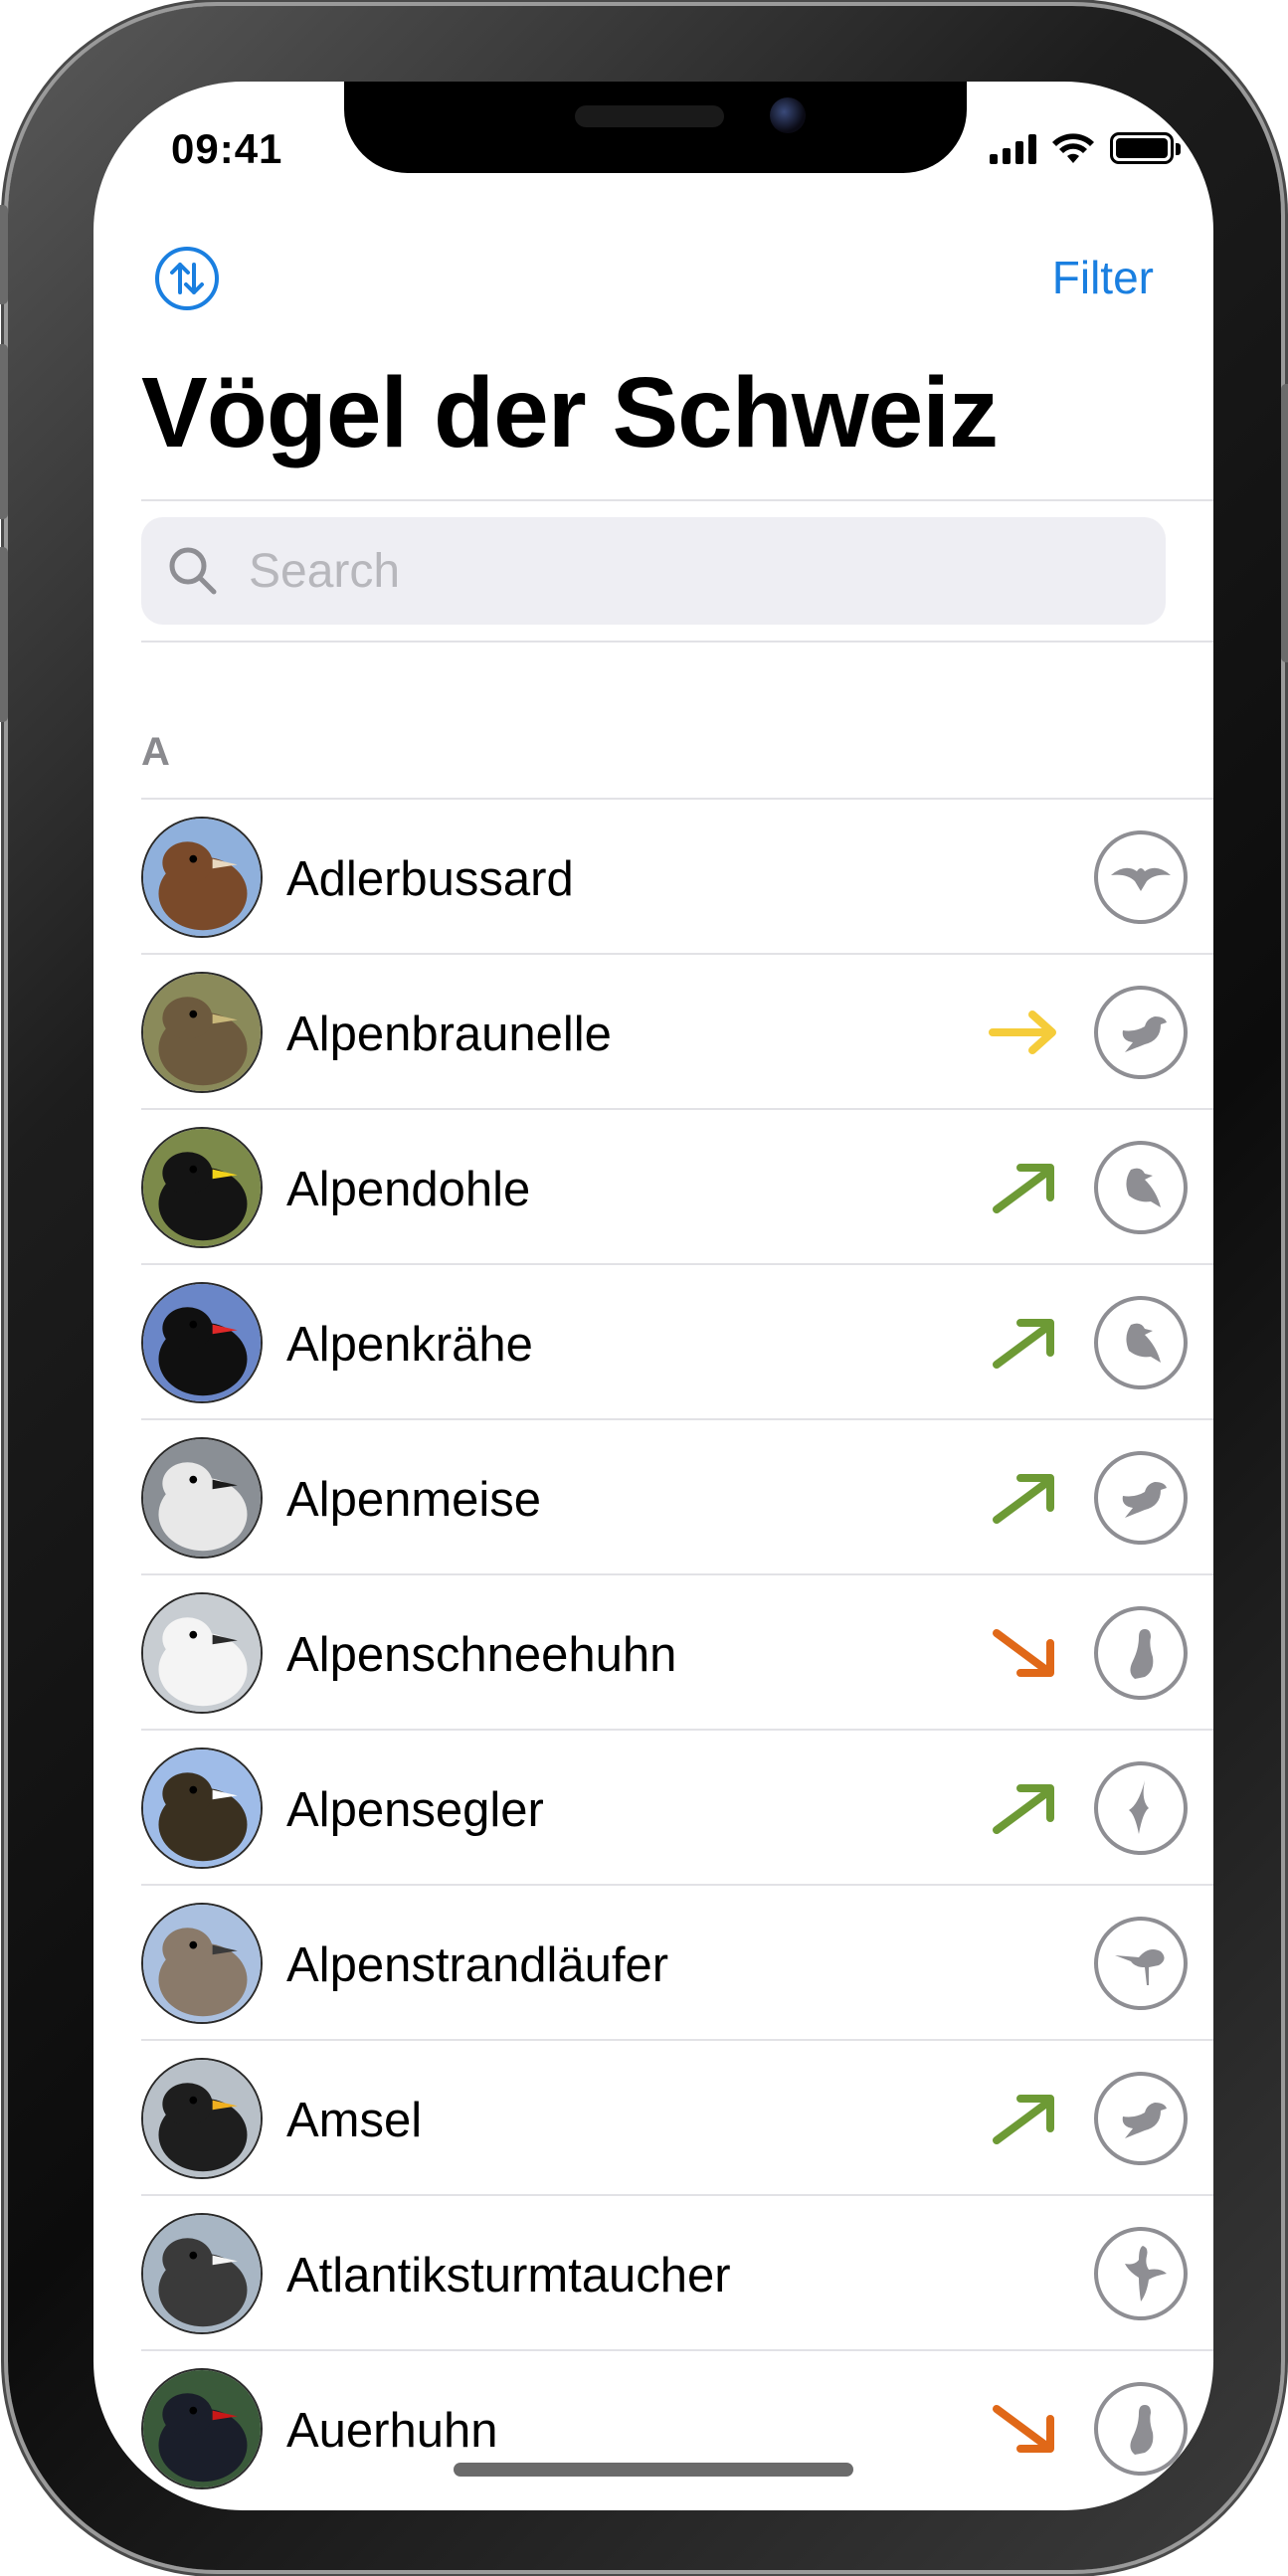 The height and width of the screenshot is (2576, 1288). I want to click on trend-flat-arrow-icon, so click(1022, 1032).